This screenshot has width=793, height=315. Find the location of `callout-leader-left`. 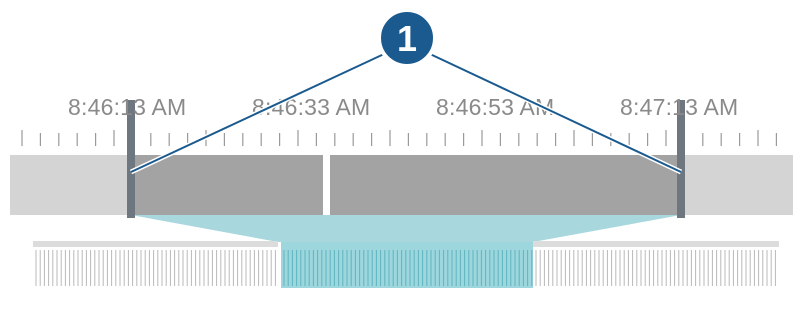

callout-leader-left is located at coordinates (257, 113).